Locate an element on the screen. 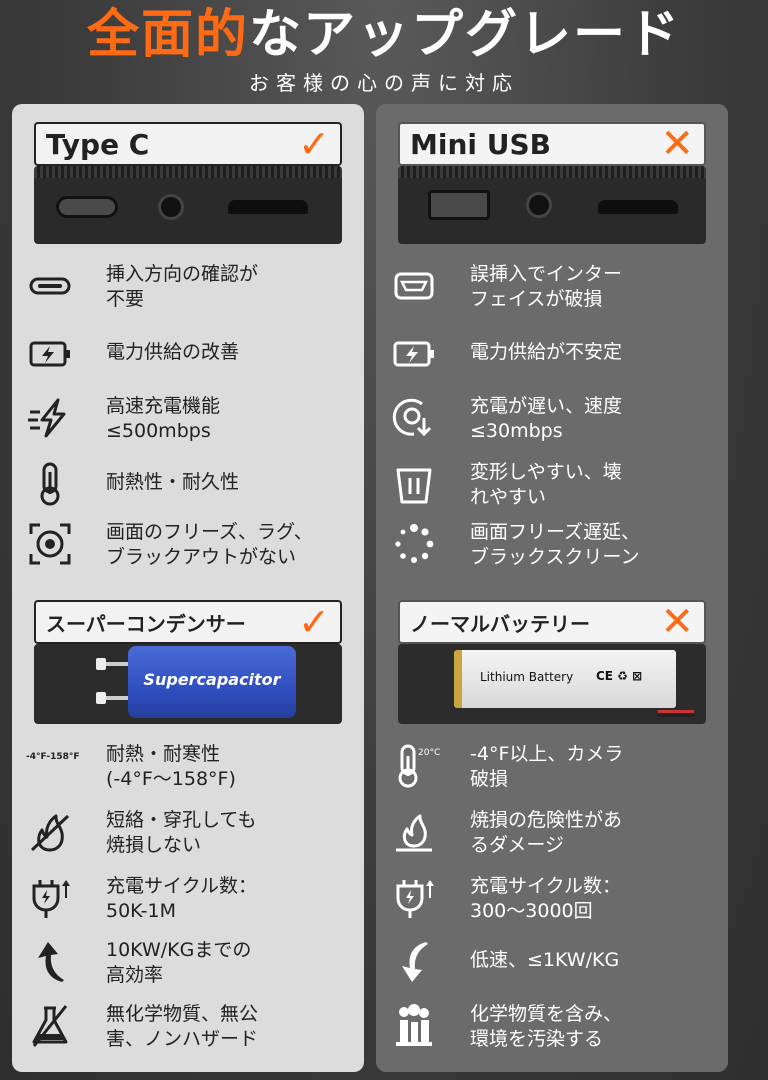  list-item: 画面フリーズ遅延、 ブラックスクリーン is located at coordinates (552, 546).